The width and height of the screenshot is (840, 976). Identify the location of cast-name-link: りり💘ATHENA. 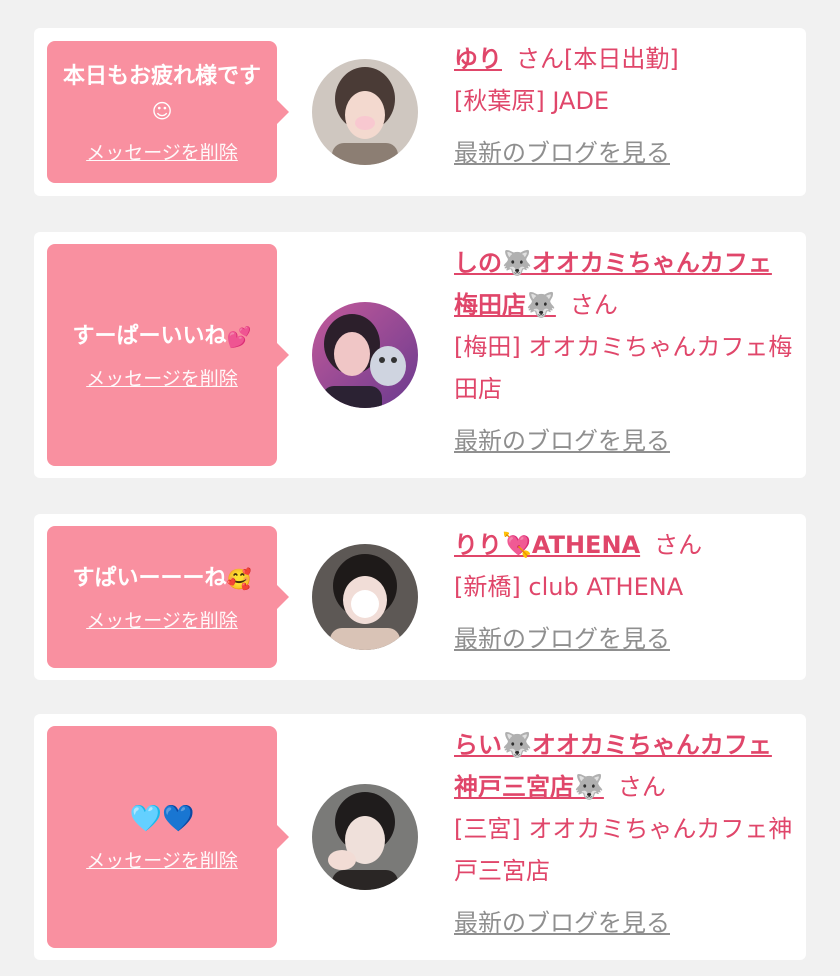
(547, 545).